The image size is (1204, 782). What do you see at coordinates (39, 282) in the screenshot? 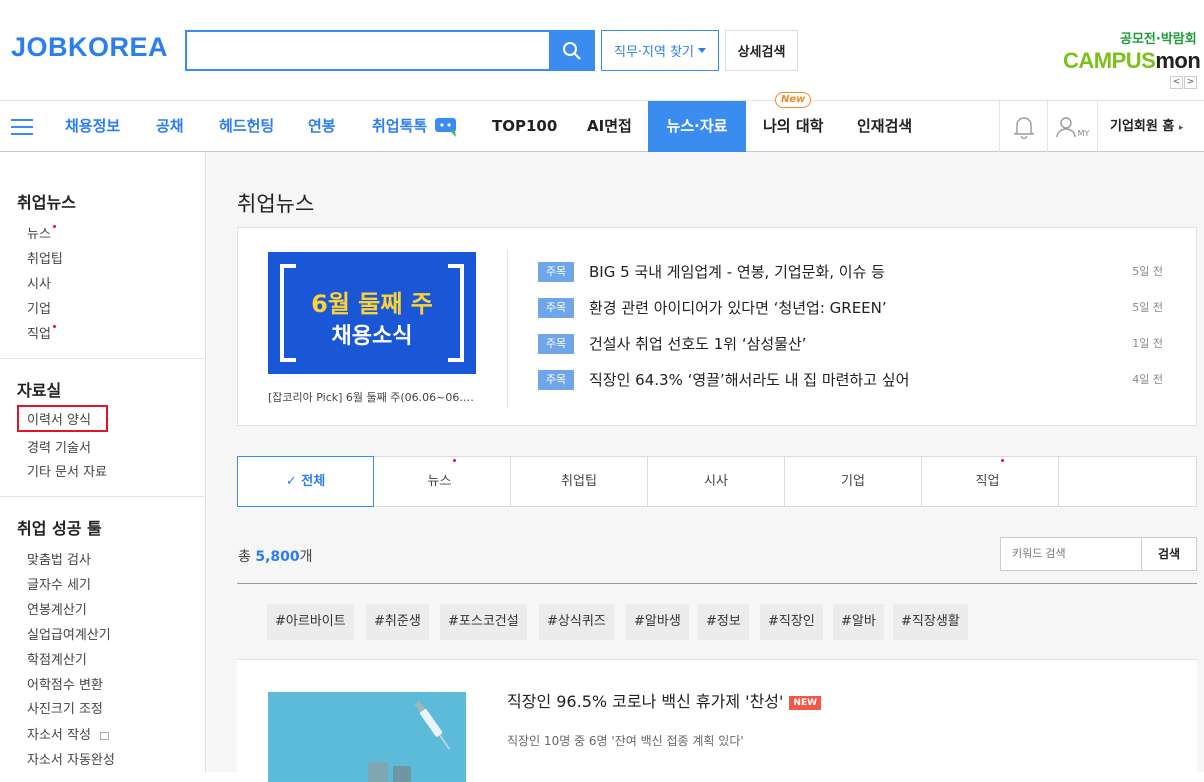
I see `sidebar-link-current-affairs: 시사` at bounding box center [39, 282].